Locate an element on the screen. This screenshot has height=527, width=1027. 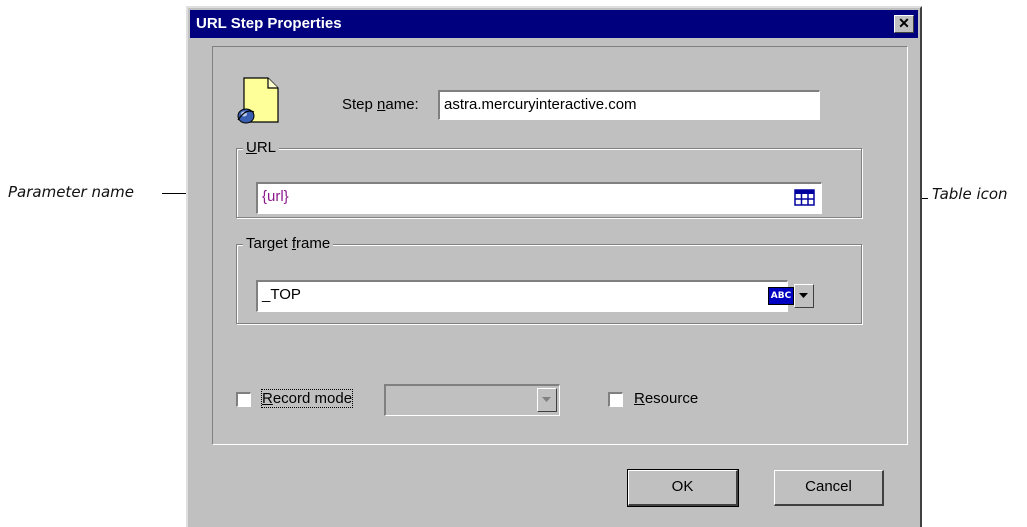
url-group-title: URL is located at coordinates (261, 148).